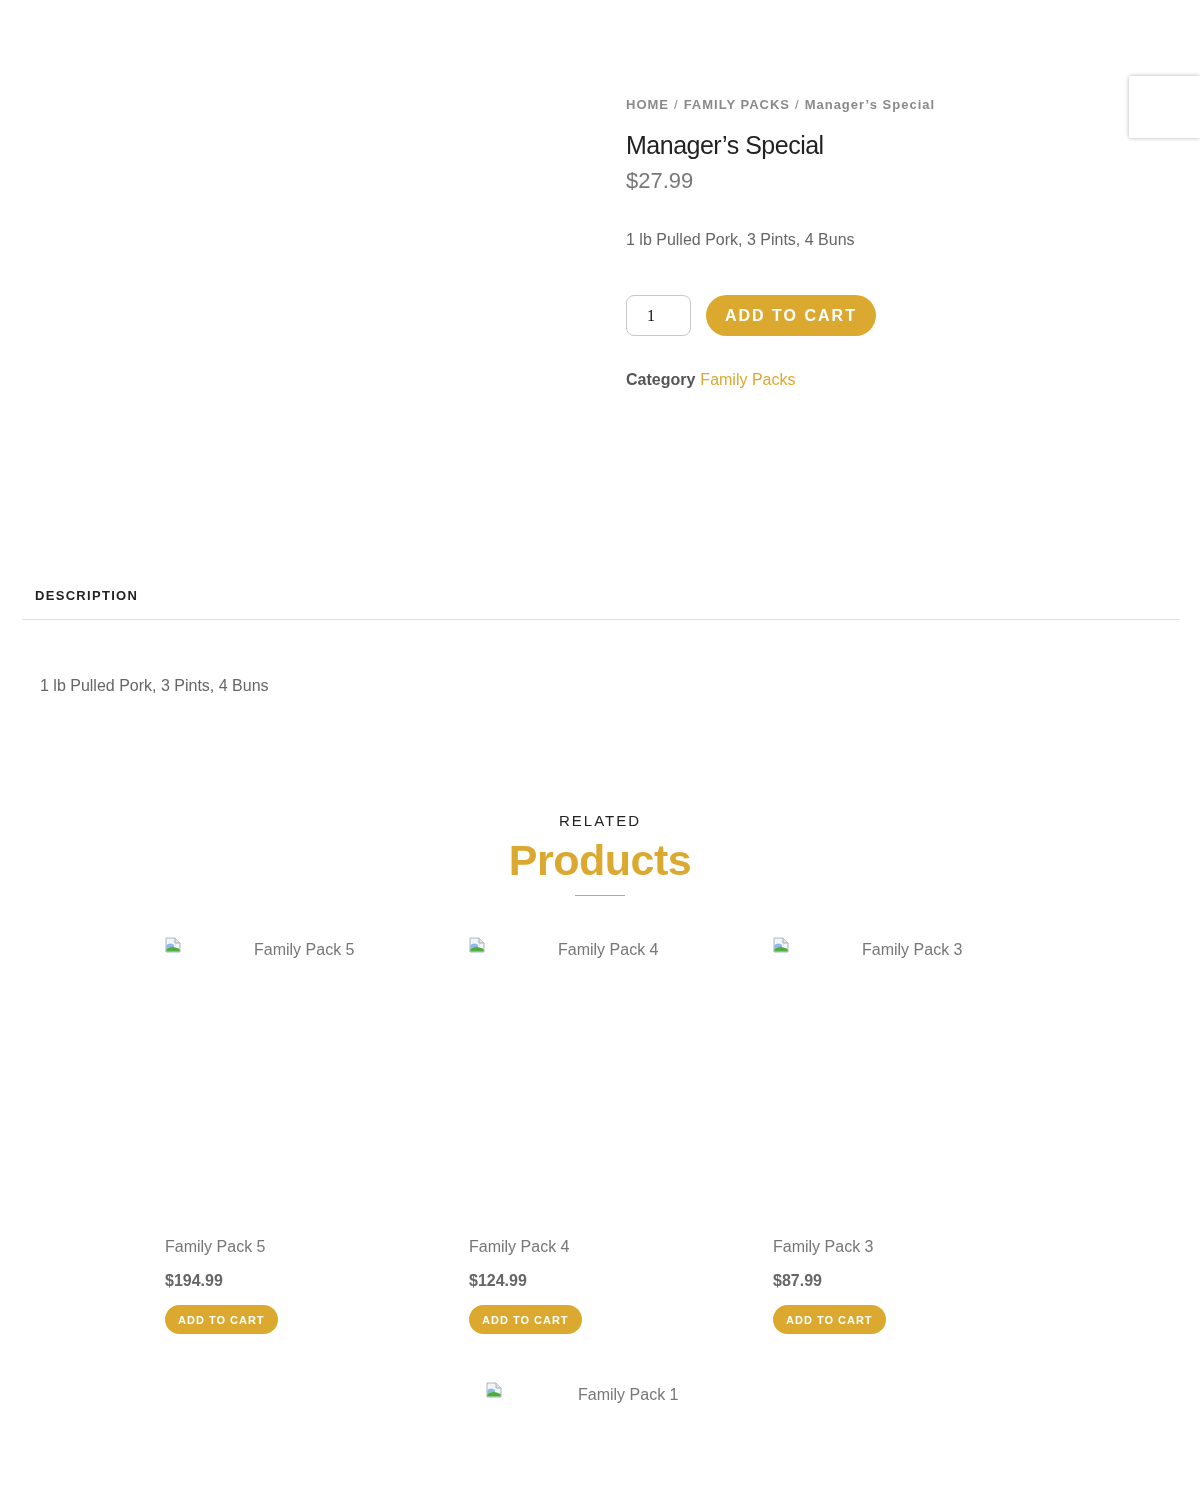  I want to click on heading-underline, so click(600, 895).